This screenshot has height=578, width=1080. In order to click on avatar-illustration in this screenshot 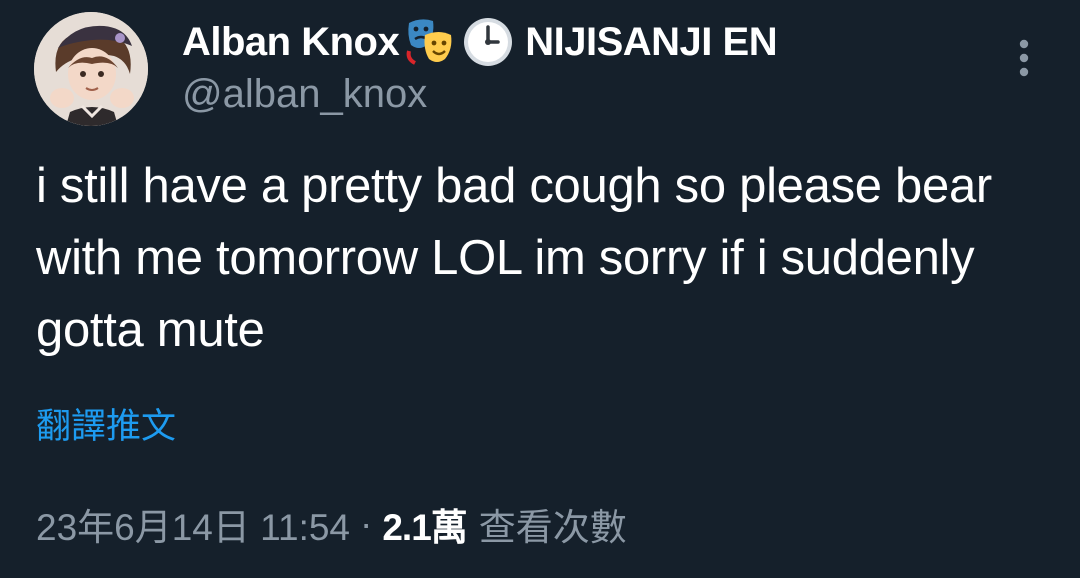, I will do `click(91, 69)`.